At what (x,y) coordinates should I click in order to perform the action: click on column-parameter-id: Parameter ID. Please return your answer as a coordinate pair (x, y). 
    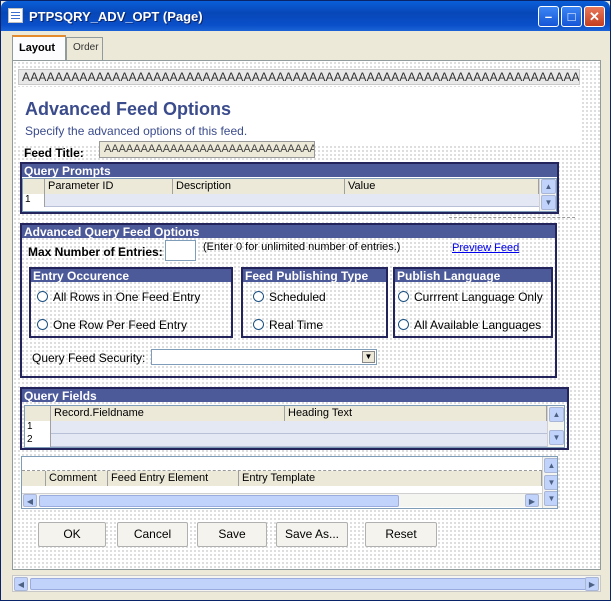
    Looking at the image, I should click on (109, 186).